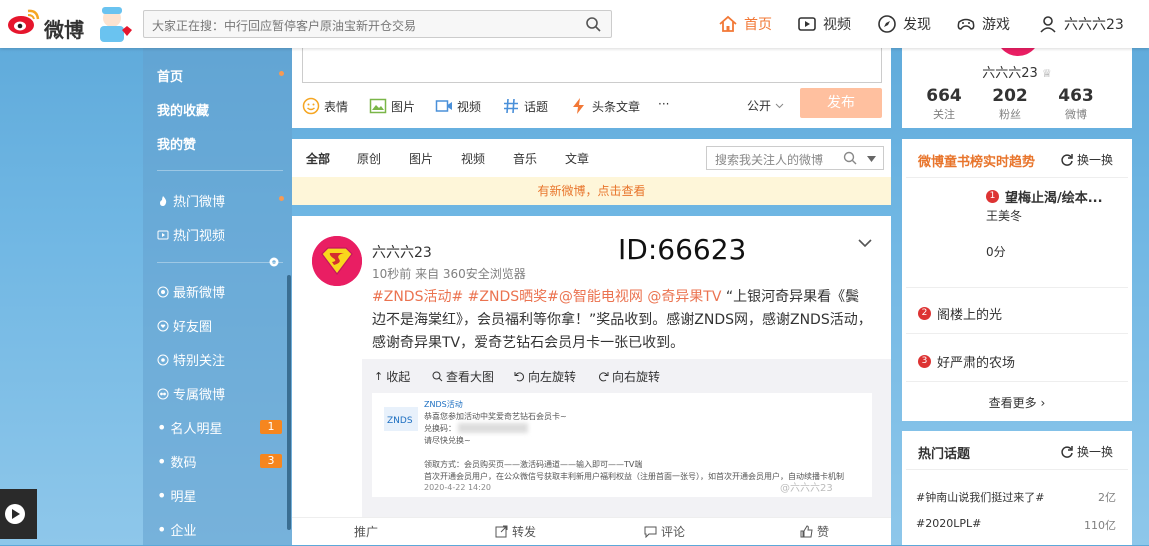 The image size is (1149, 546). I want to click on sidebar-scrollbar, so click(289, 402).